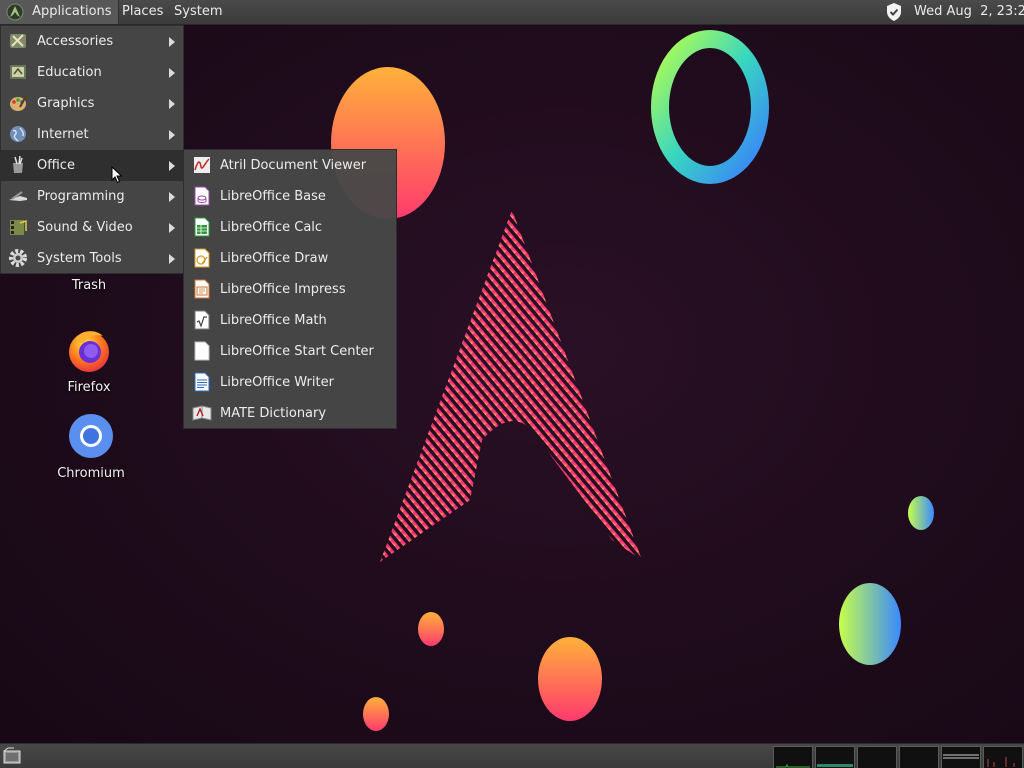  I want to click on arch-logo-icon, so click(15, 11).